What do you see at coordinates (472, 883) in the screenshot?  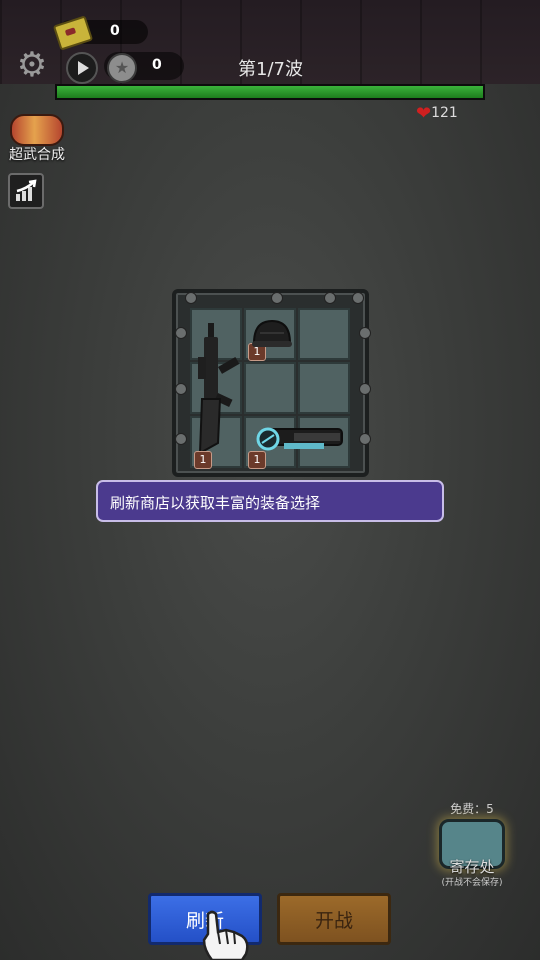 I see `storage-note: (开战不会保存)` at bounding box center [472, 883].